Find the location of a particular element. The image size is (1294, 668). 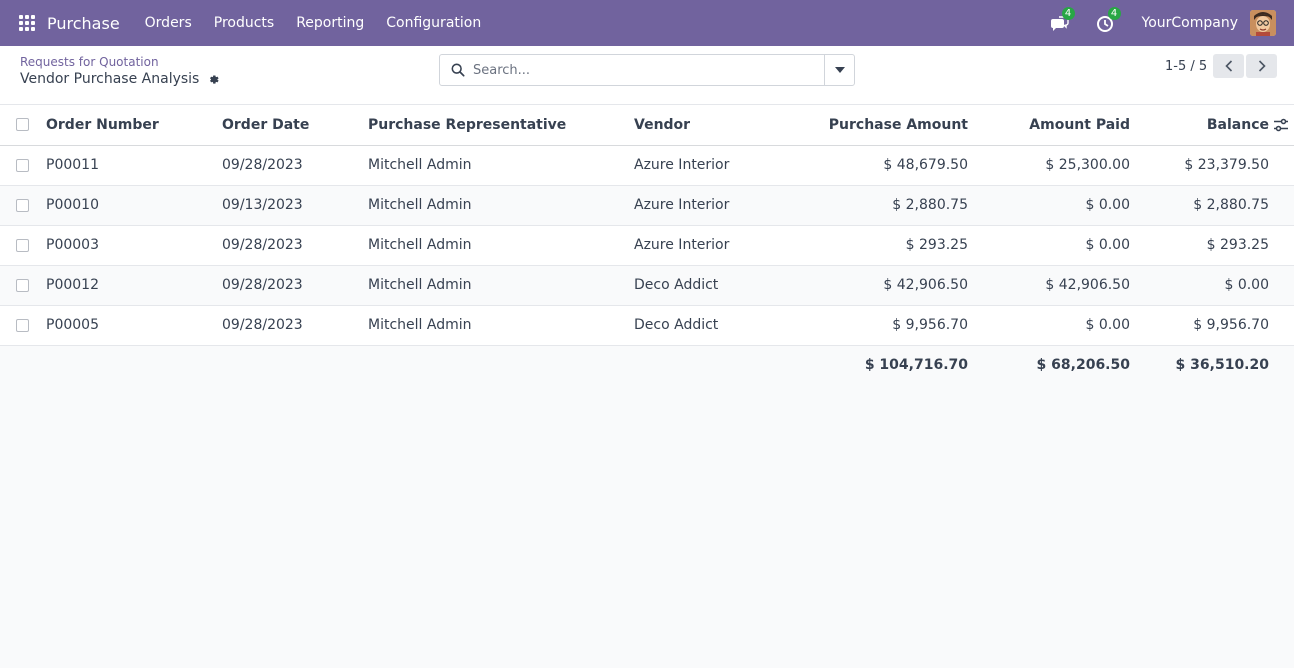

menu-configuration: Configuration is located at coordinates (433, 23).